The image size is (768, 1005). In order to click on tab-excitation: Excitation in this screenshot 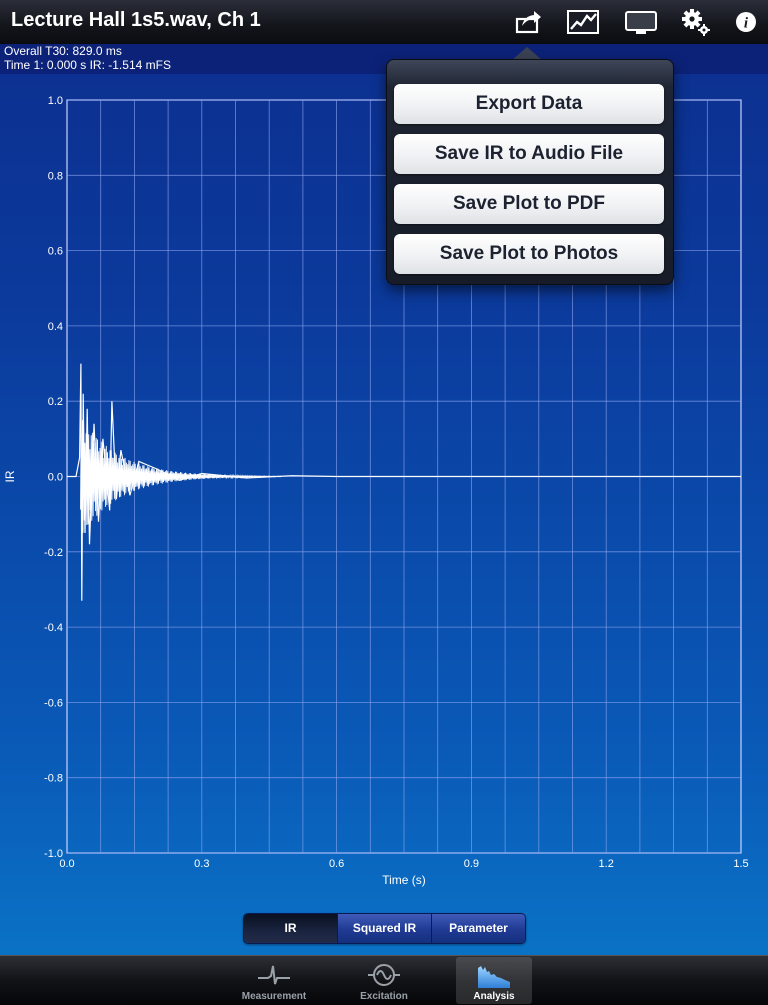, I will do `click(384, 980)`.